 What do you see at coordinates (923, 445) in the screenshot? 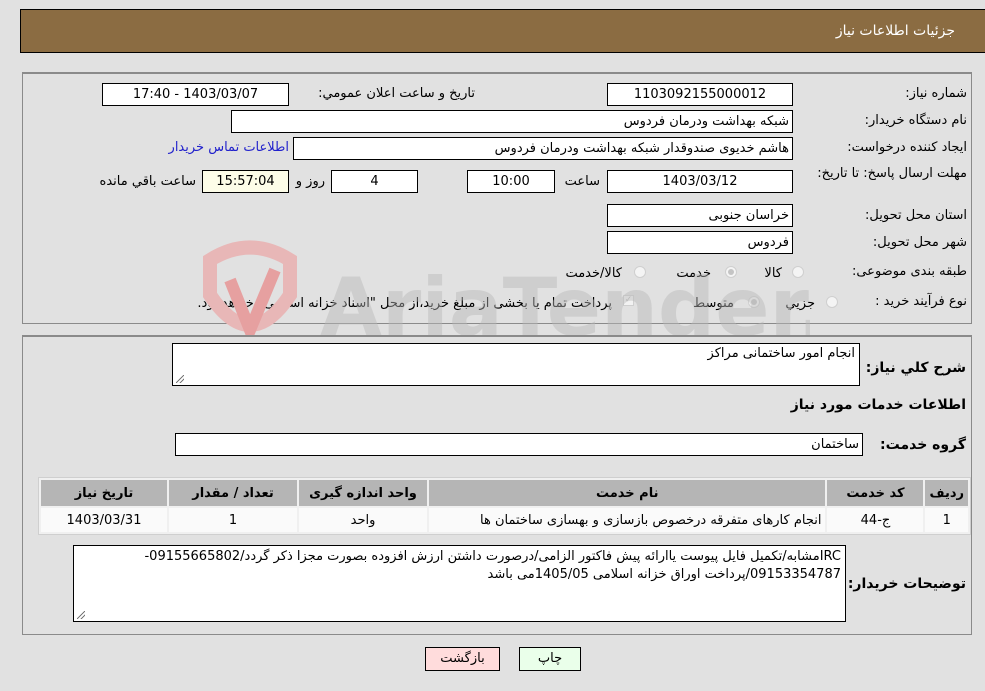
I see `service-group-label: گروه خدمت:` at bounding box center [923, 445].